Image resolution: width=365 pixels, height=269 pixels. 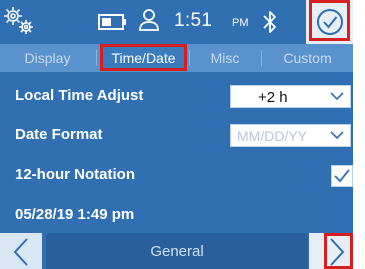 What do you see at coordinates (273, 97) in the screenshot?
I see `select-value: +2 h` at bounding box center [273, 97].